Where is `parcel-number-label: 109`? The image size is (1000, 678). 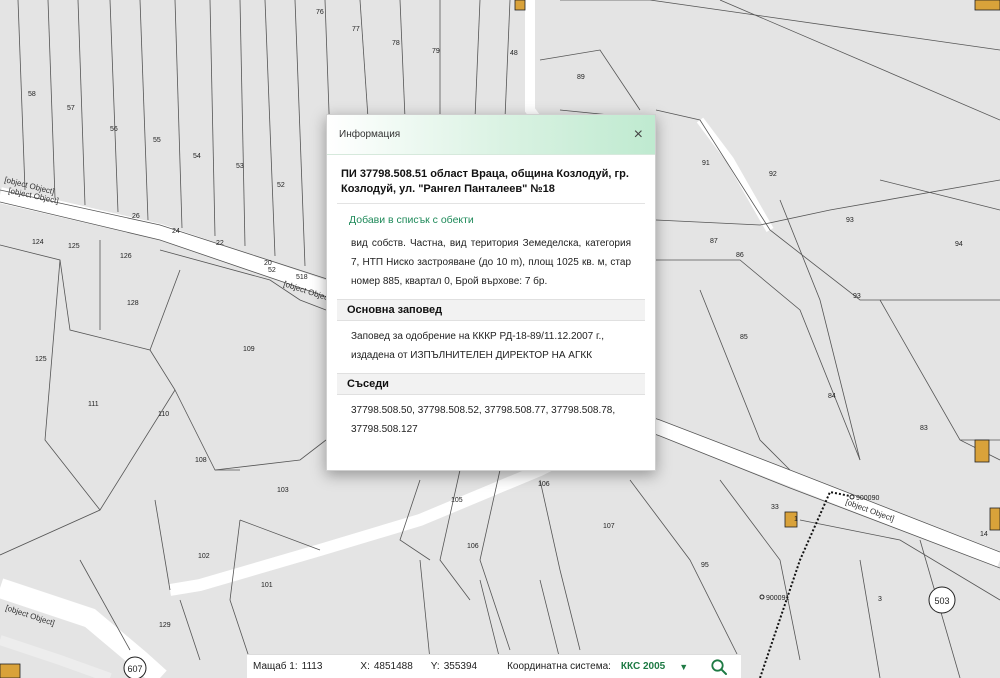 parcel-number-label: 109 is located at coordinates (249, 349).